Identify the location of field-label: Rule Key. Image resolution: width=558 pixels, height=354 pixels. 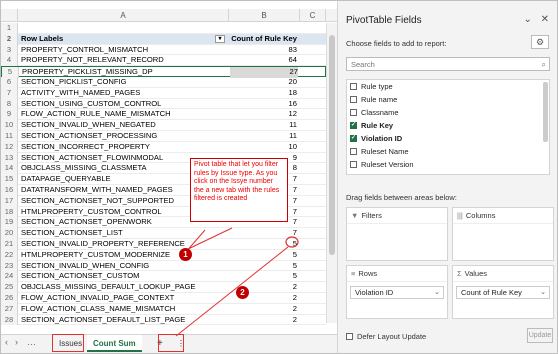
(377, 125).